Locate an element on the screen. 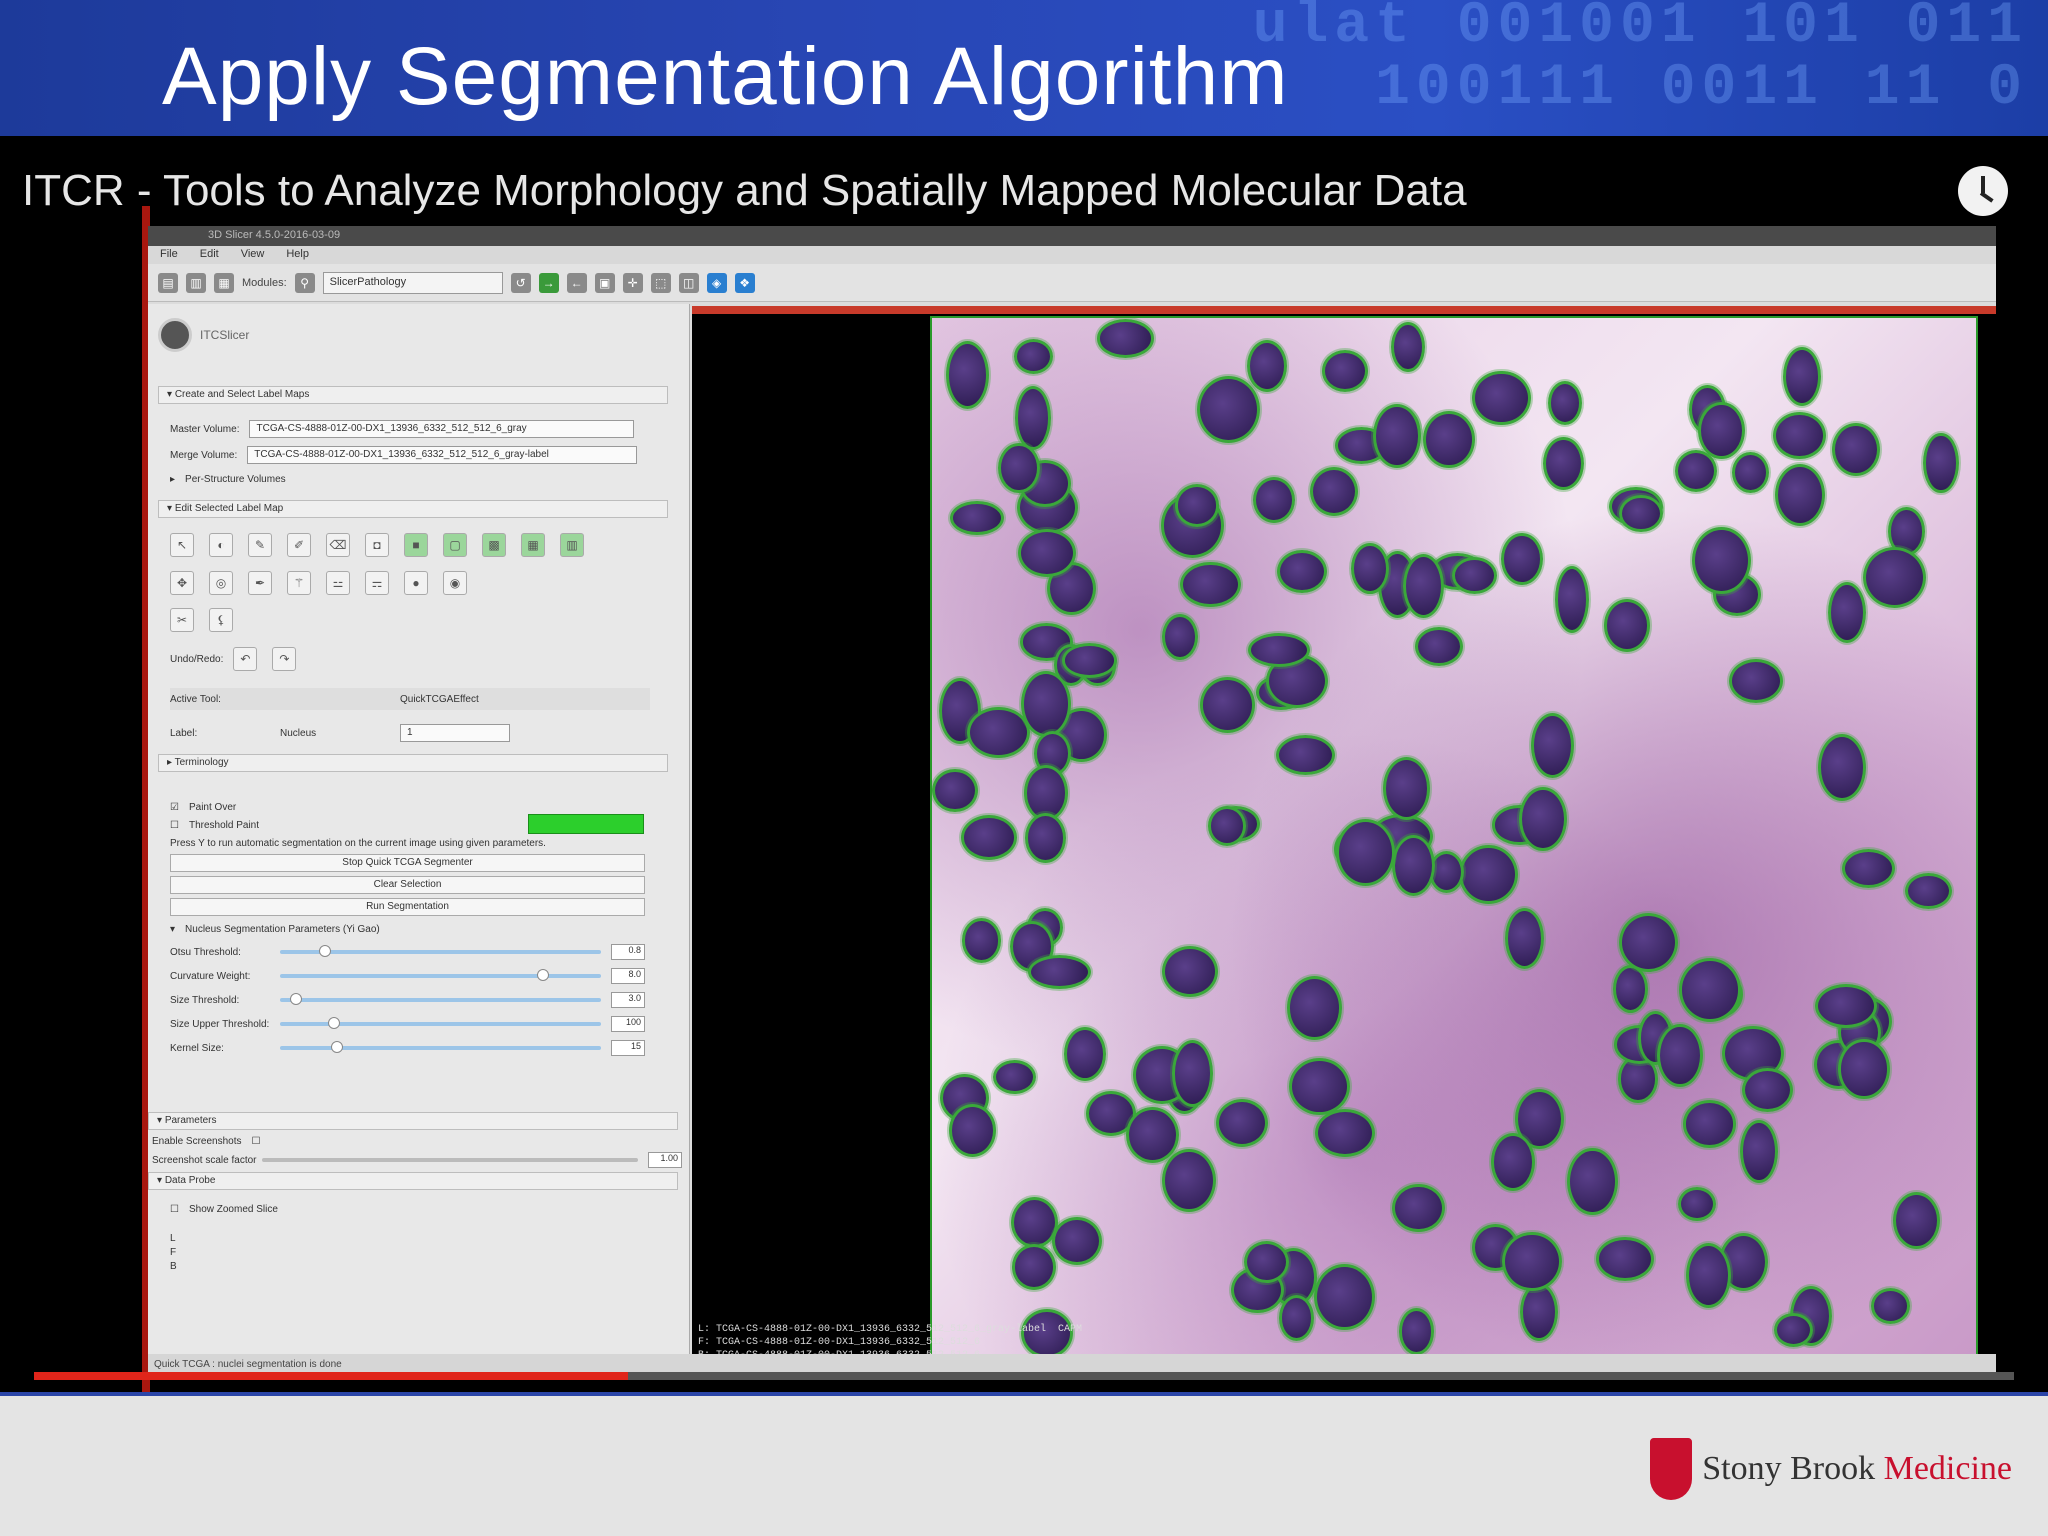  kernel-size-slider: Kernel Size: 15 is located at coordinates (407, 1048).